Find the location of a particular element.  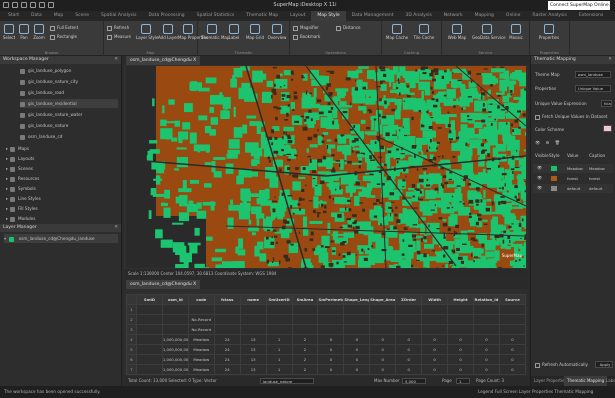

magnifier-button: Magnifier is located at coordinates (306, 28).